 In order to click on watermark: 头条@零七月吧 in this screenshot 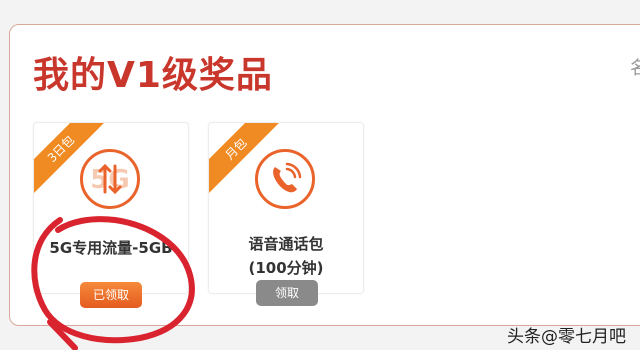, I will do `click(566, 337)`.